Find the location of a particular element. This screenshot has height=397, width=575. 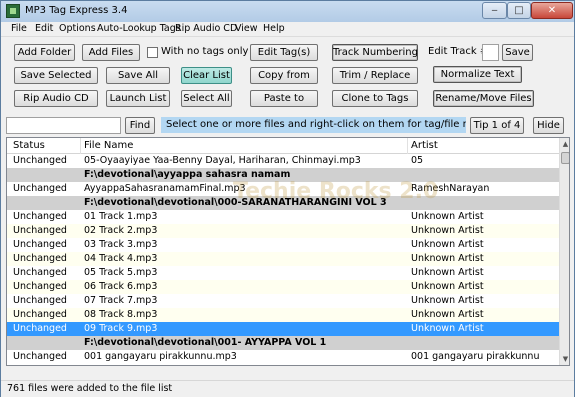

edit-tags-button: Edit Tag(s) is located at coordinates (284, 52).